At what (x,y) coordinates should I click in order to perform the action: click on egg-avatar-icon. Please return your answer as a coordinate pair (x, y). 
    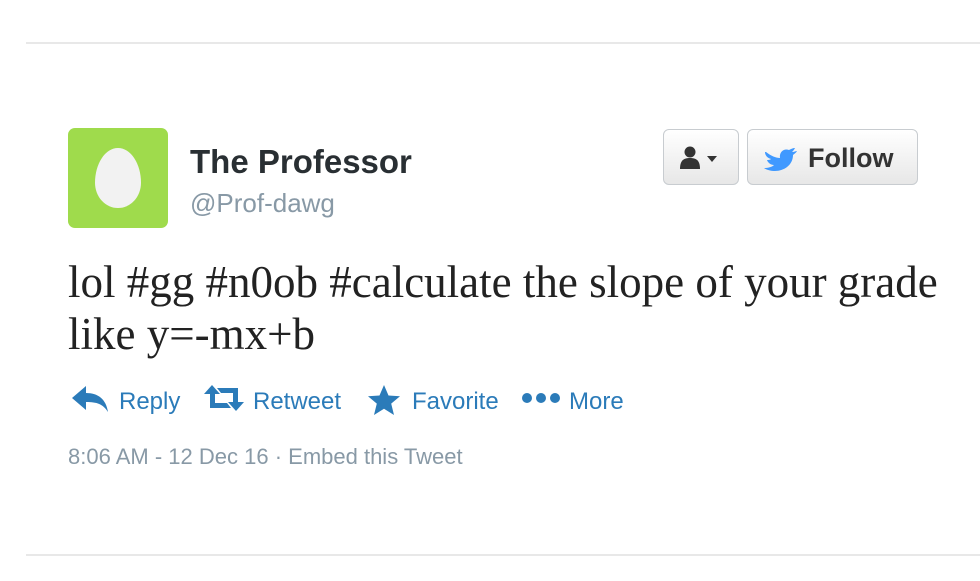
    Looking at the image, I should click on (118, 178).